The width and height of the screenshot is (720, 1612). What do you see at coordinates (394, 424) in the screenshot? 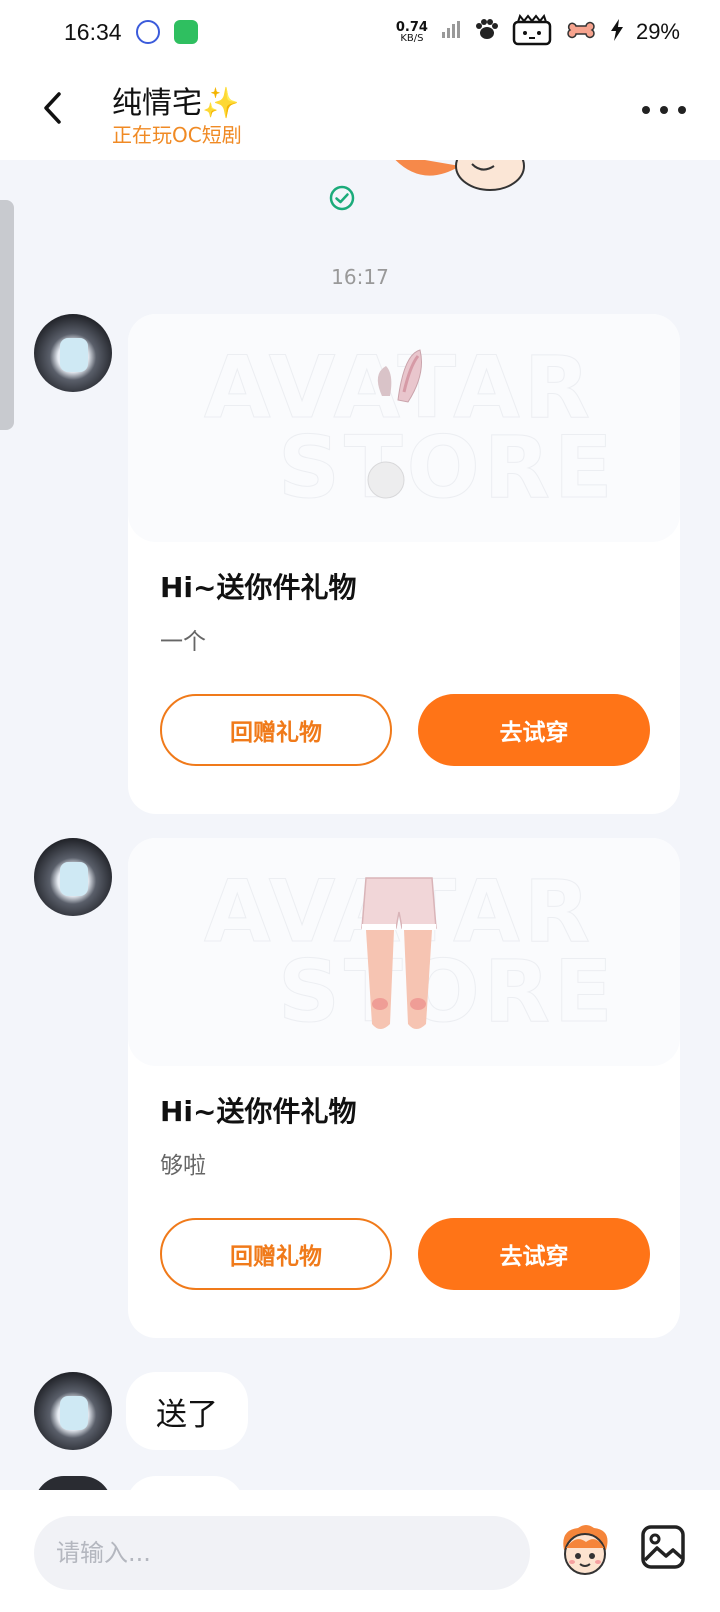
I see `bunny-ears-tail-icon` at bounding box center [394, 424].